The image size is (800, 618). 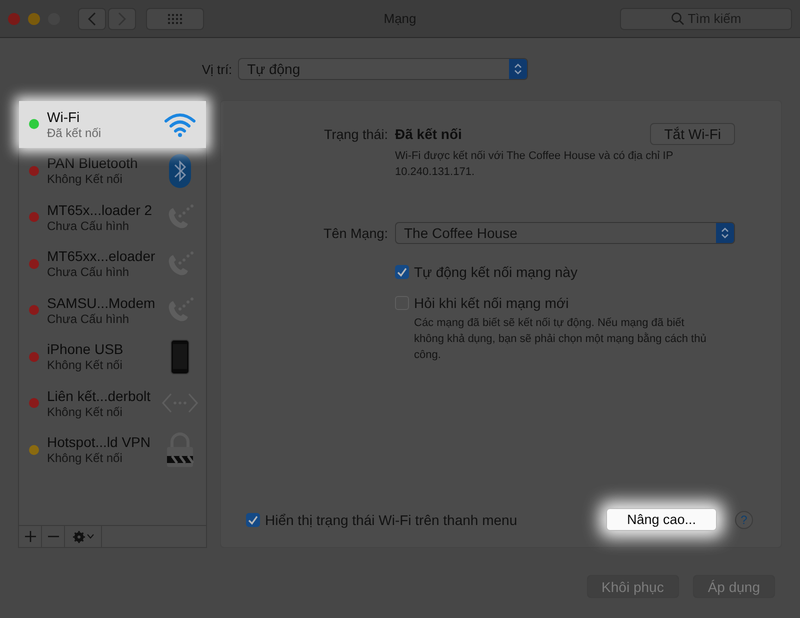 What do you see at coordinates (30, 536) in the screenshot?
I see `plus-icon` at bounding box center [30, 536].